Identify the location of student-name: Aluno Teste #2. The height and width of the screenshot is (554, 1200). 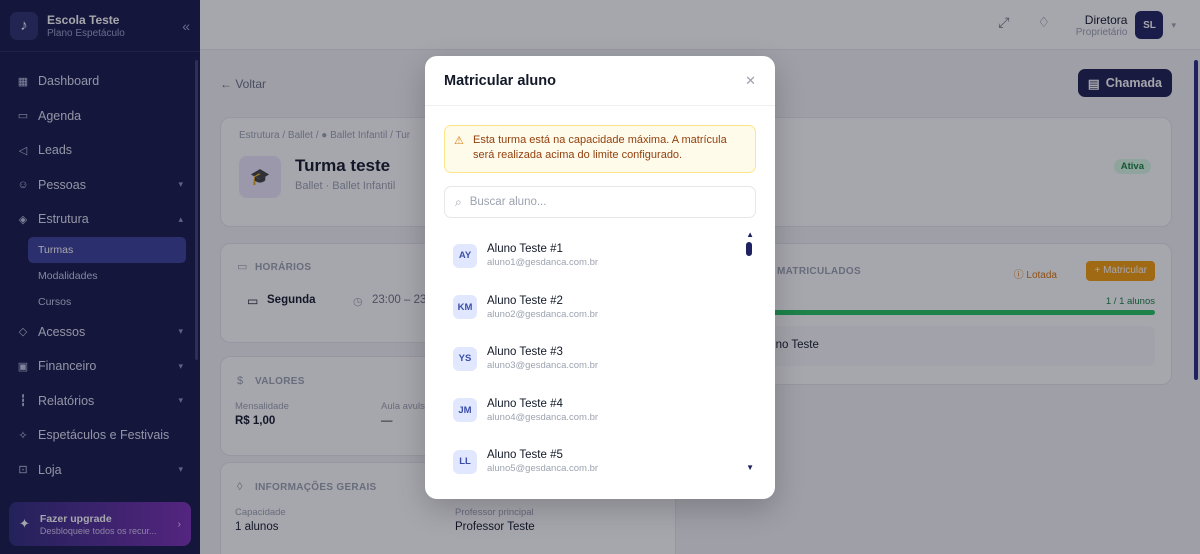
(525, 300).